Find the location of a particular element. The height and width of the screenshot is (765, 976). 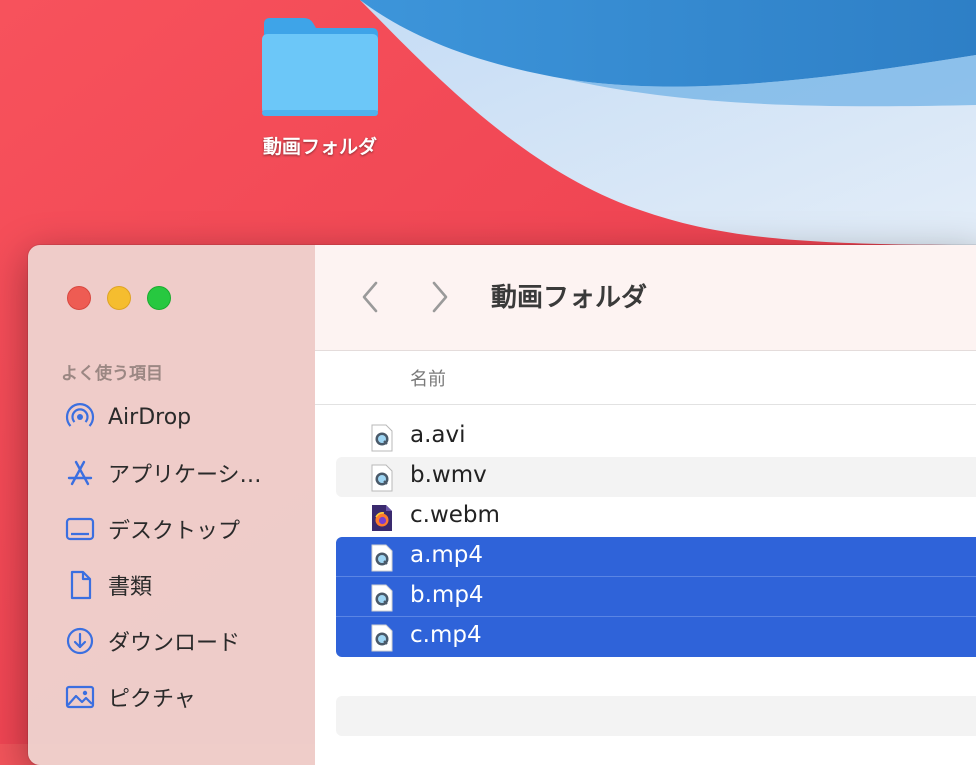

column-header-name: 名前 is located at coordinates (428, 378).